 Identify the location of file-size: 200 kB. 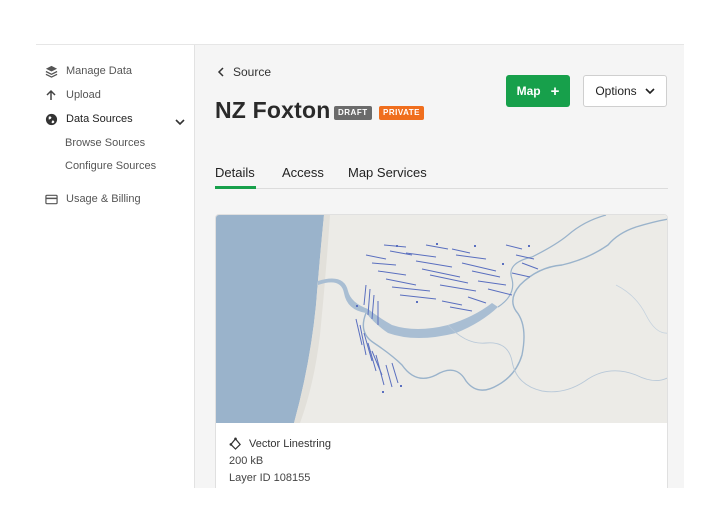
(246, 461).